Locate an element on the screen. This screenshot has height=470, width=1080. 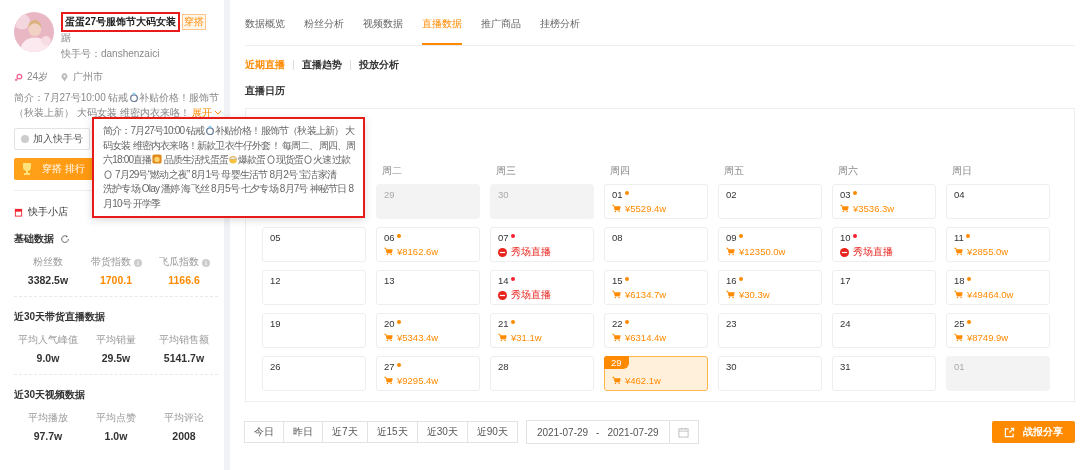
day-number: 02 is located at coordinates (731, 194).